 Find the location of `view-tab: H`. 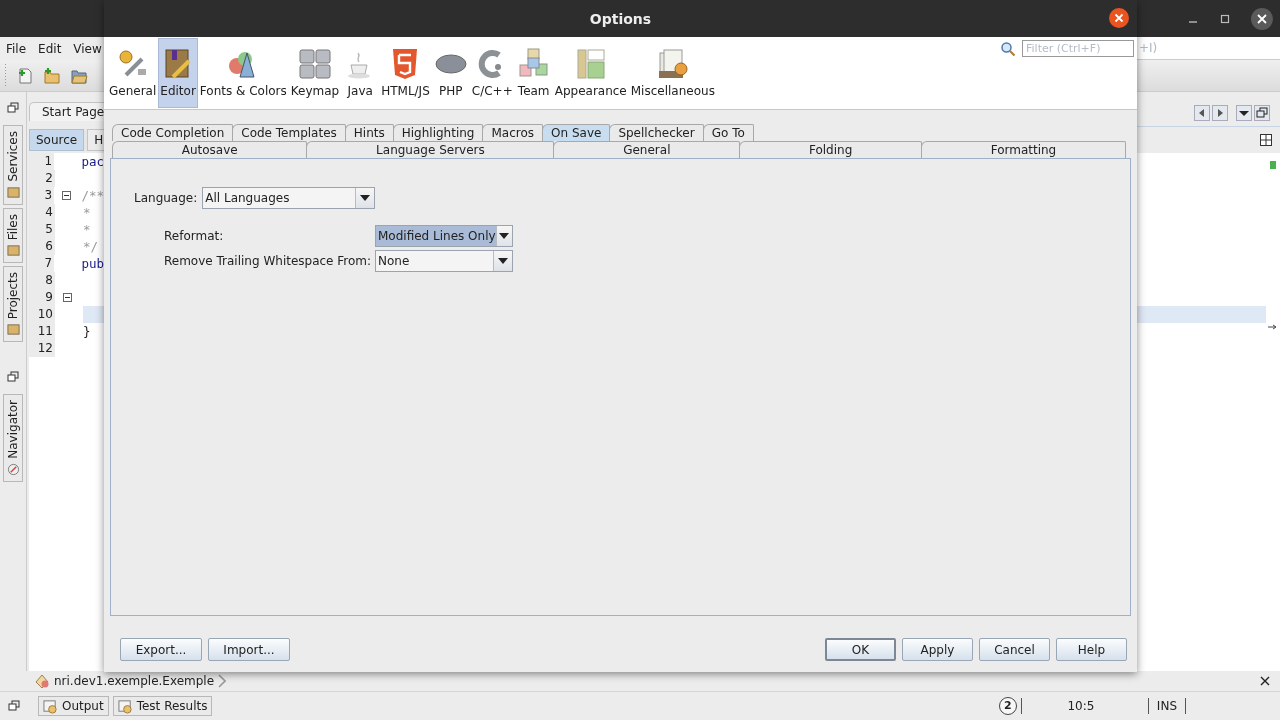

view-tab: H is located at coordinates (95, 140).